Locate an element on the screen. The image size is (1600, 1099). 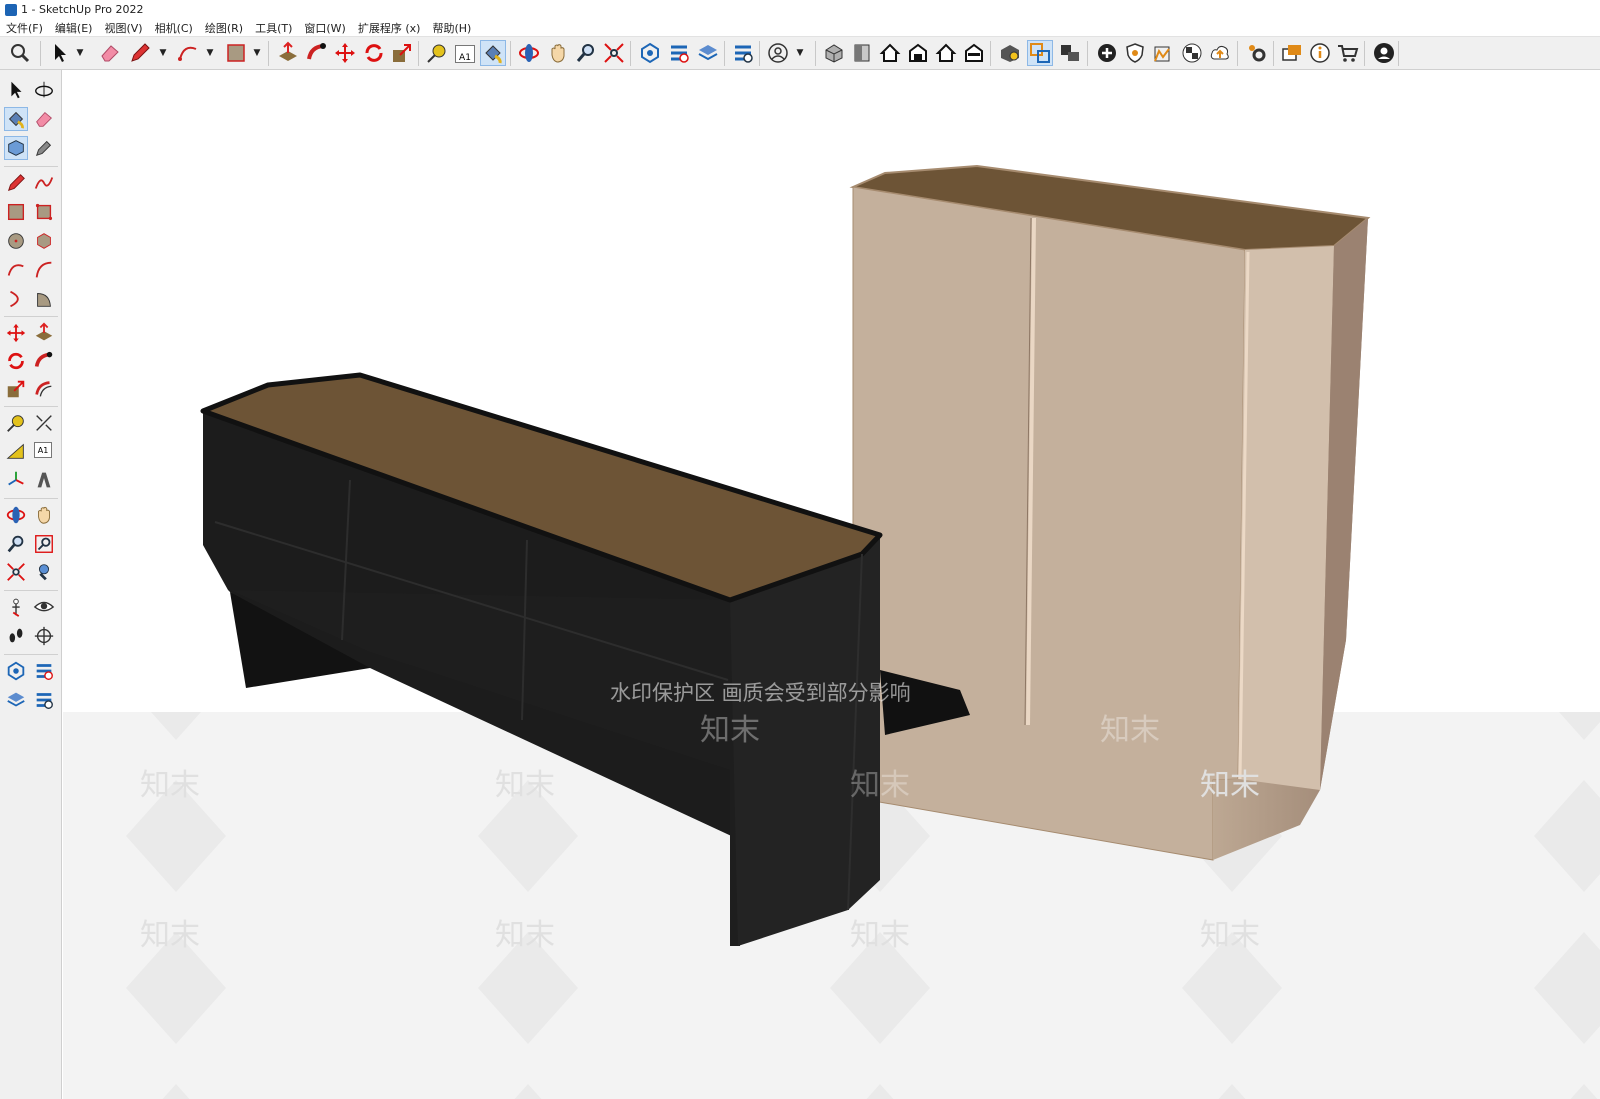
dimension-icon is located at coordinates (44, 423).